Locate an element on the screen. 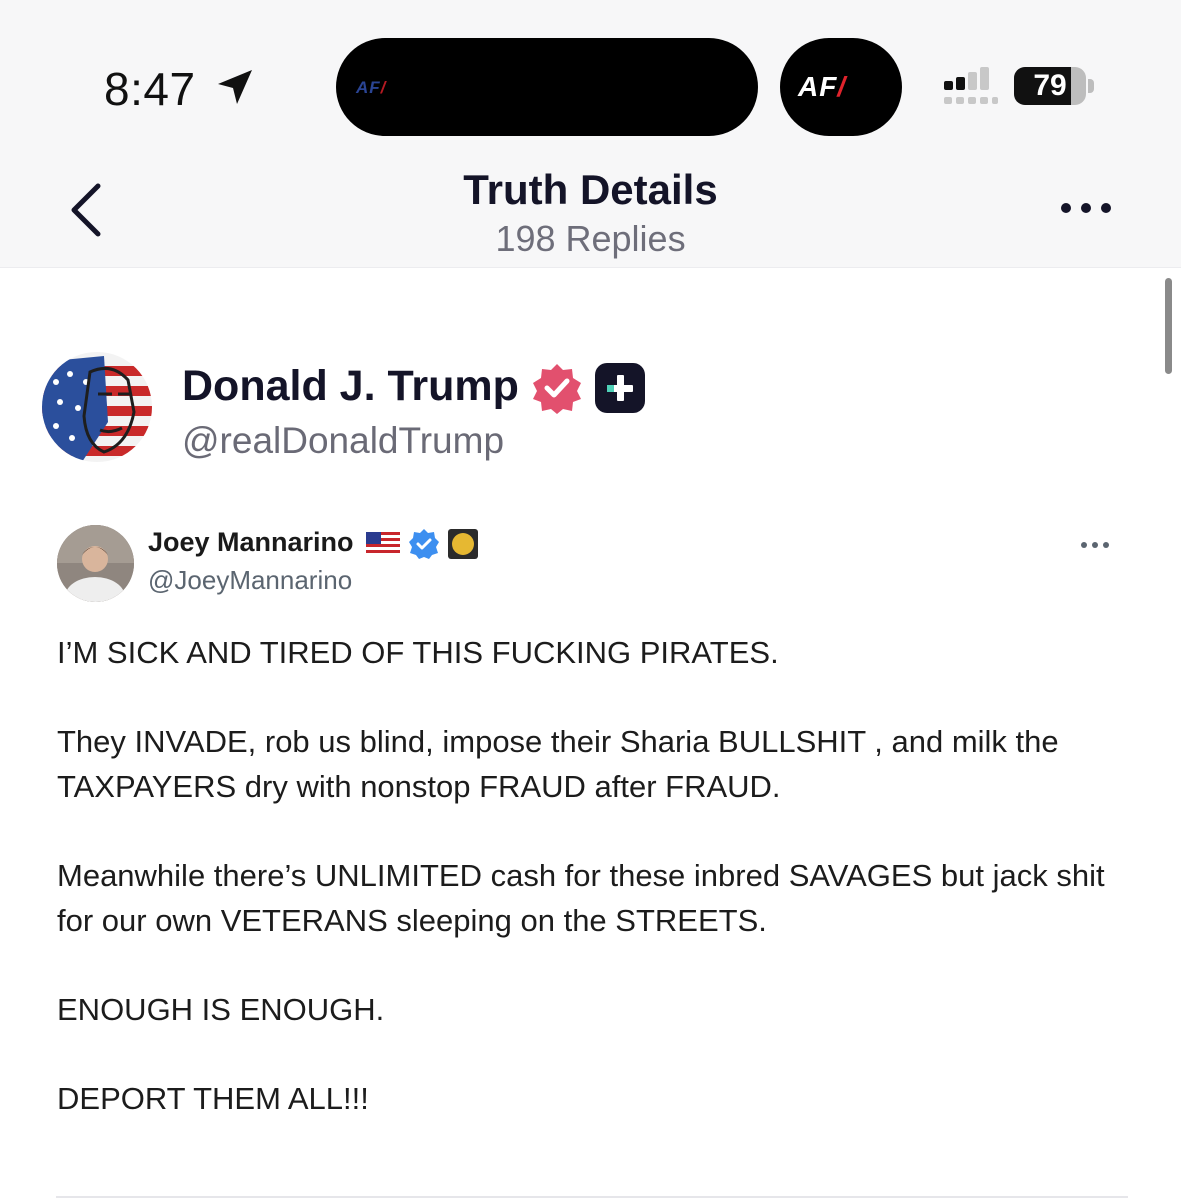  truth-plus-icon is located at coordinates (620, 388).